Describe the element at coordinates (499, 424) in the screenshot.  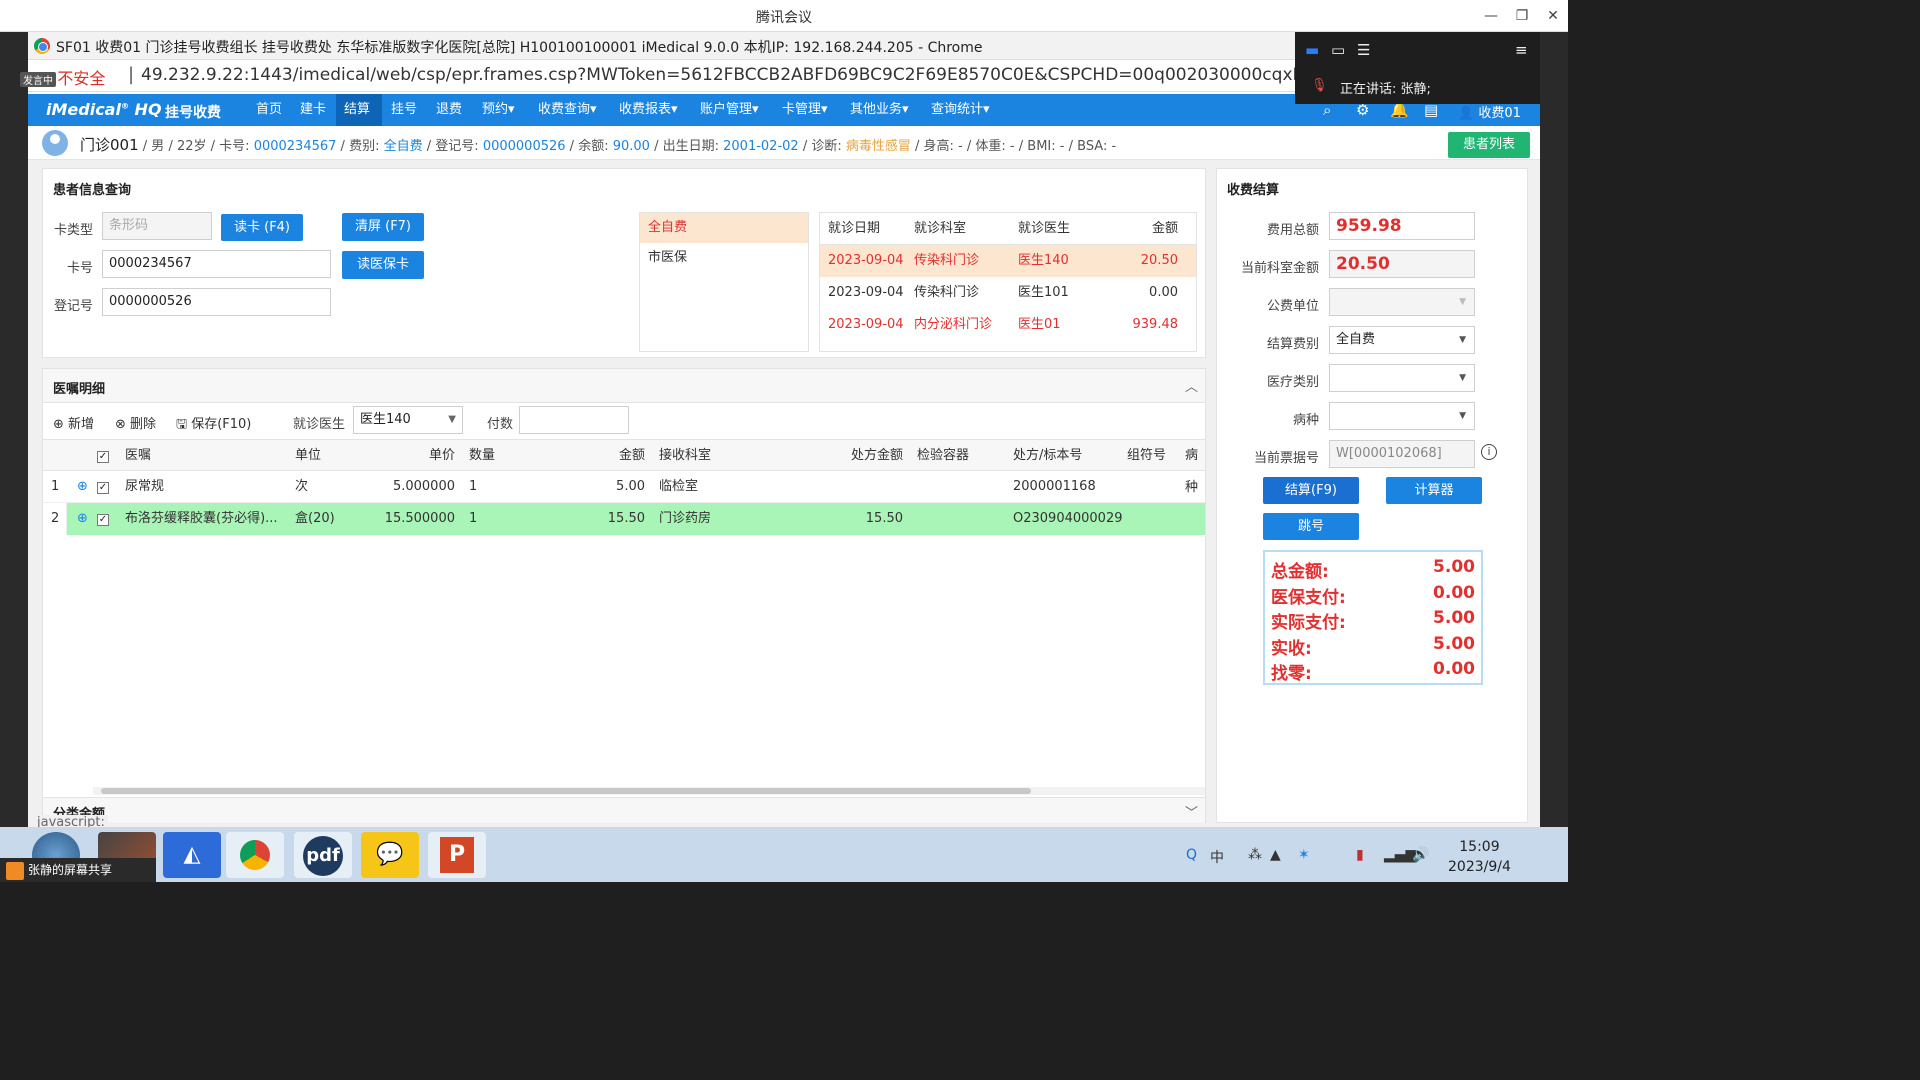
I see `doses-label: 付数` at that location.